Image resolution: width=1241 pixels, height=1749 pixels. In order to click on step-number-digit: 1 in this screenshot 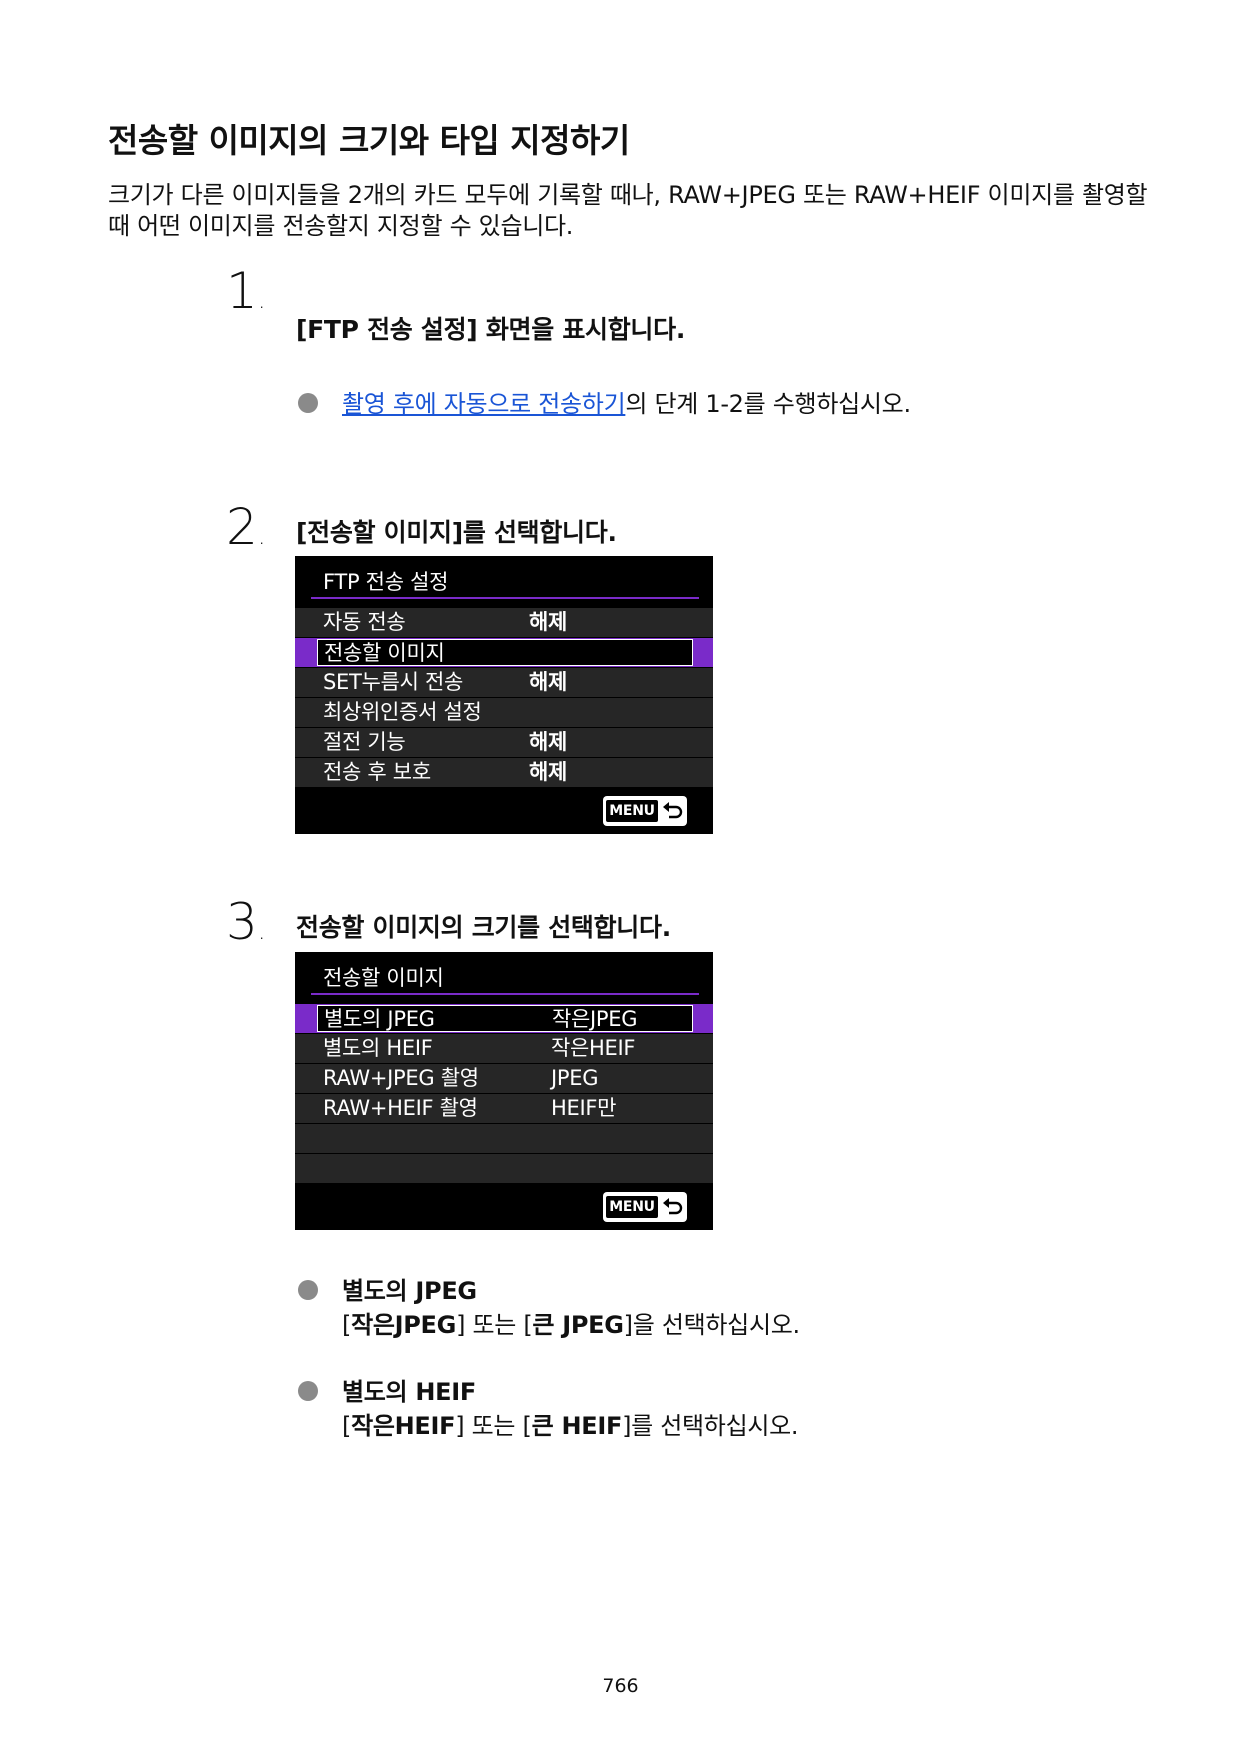, I will do `click(242, 291)`.